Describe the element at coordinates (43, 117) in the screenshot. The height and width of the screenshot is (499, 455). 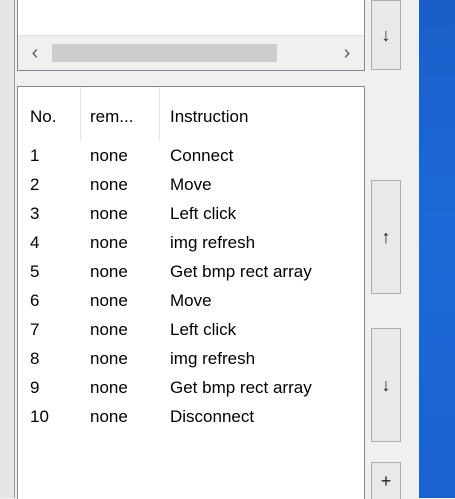
I see `column-header-no: No.` at that location.